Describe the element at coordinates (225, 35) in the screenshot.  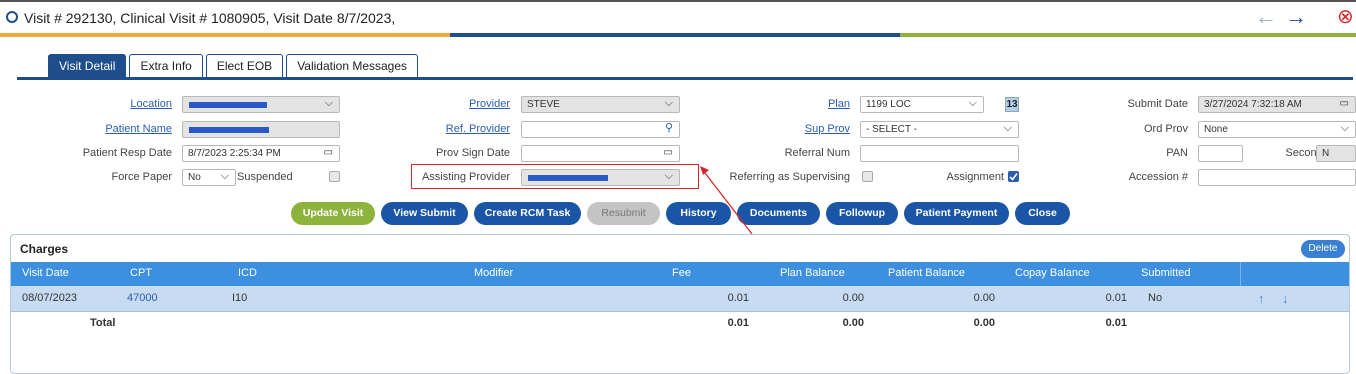
I see `title-stripe-orange` at that location.